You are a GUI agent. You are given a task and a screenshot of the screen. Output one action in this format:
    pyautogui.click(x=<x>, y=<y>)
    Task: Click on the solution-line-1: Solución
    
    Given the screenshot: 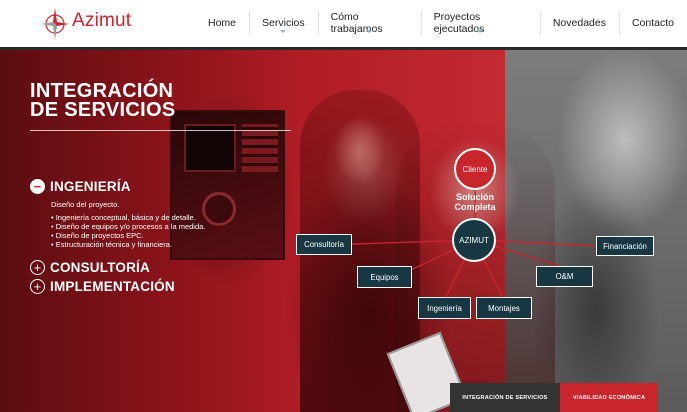 What is the action you would take?
    pyautogui.click(x=475, y=197)
    